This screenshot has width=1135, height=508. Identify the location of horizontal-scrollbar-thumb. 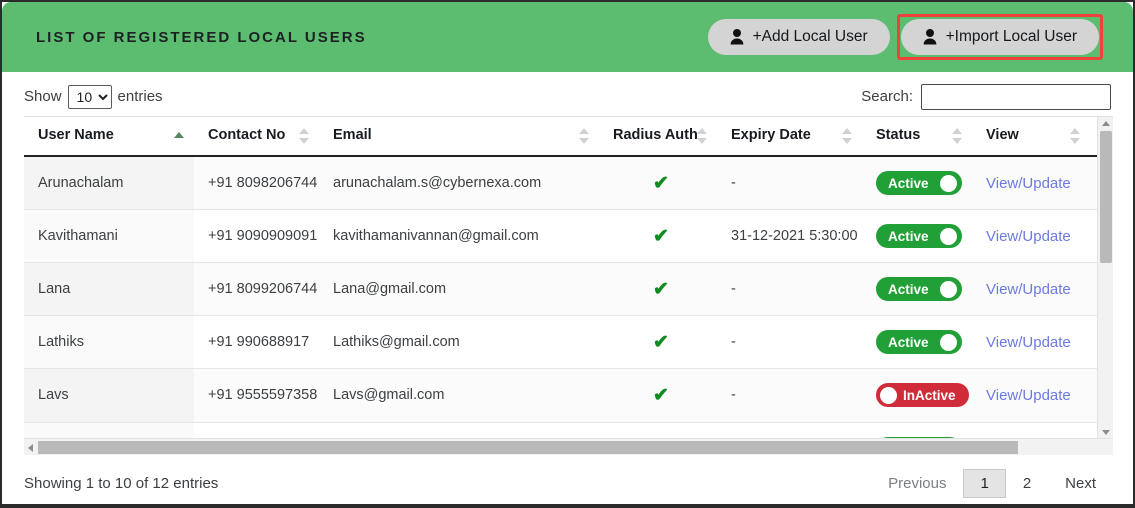
(528, 447).